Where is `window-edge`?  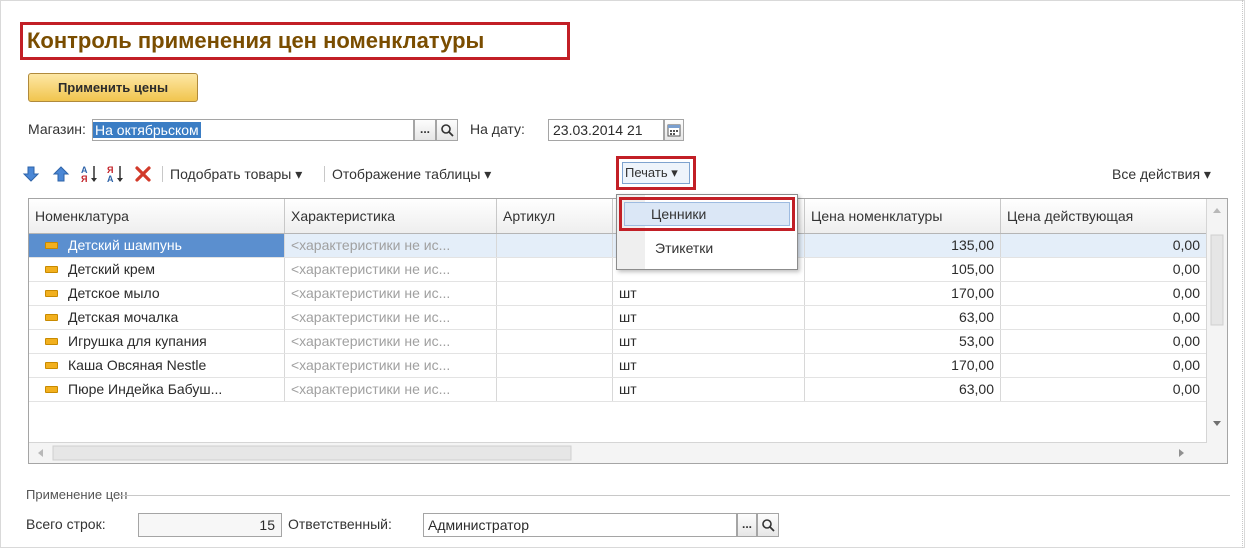 window-edge is located at coordinates (1241, 274).